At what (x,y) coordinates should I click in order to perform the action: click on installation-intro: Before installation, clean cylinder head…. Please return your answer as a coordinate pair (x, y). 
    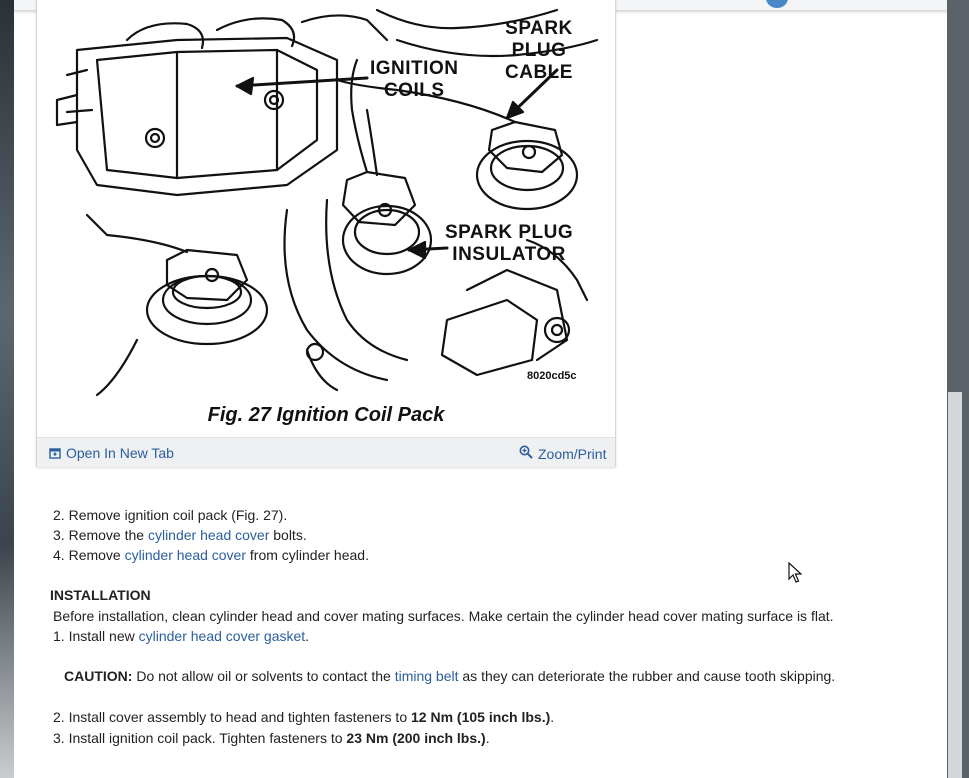
    Looking at the image, I should click on (443, 616).